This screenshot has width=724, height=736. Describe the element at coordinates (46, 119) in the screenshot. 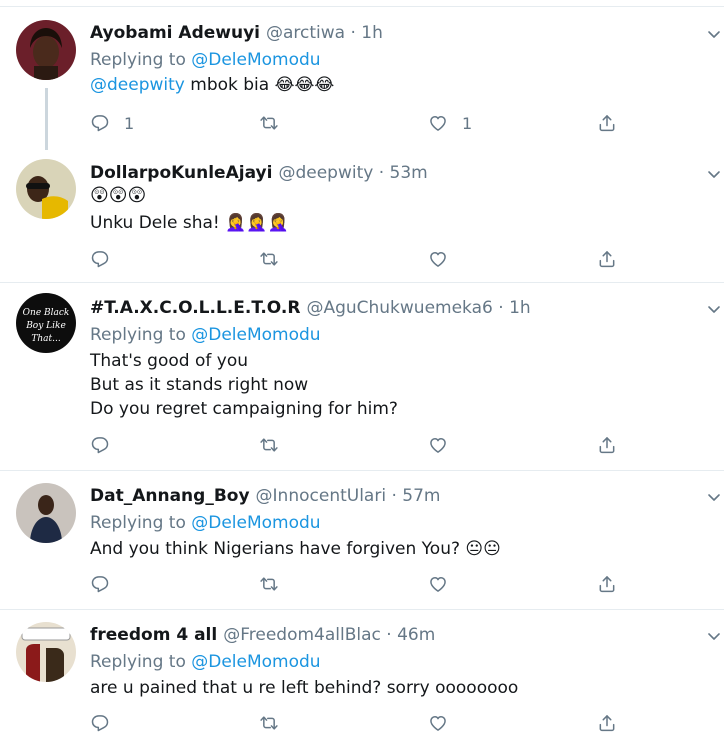

I see `thread-connector` at that location.